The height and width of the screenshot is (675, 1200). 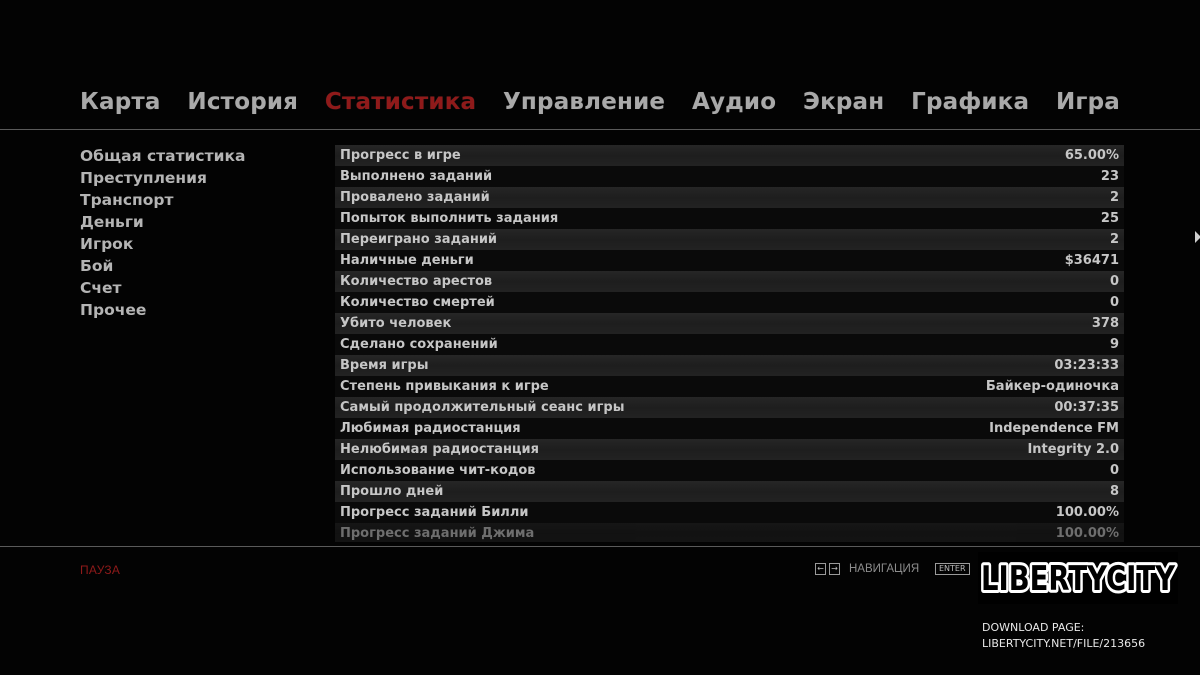 I want to click on tab-display: Экран, so click(x=843, y=102).